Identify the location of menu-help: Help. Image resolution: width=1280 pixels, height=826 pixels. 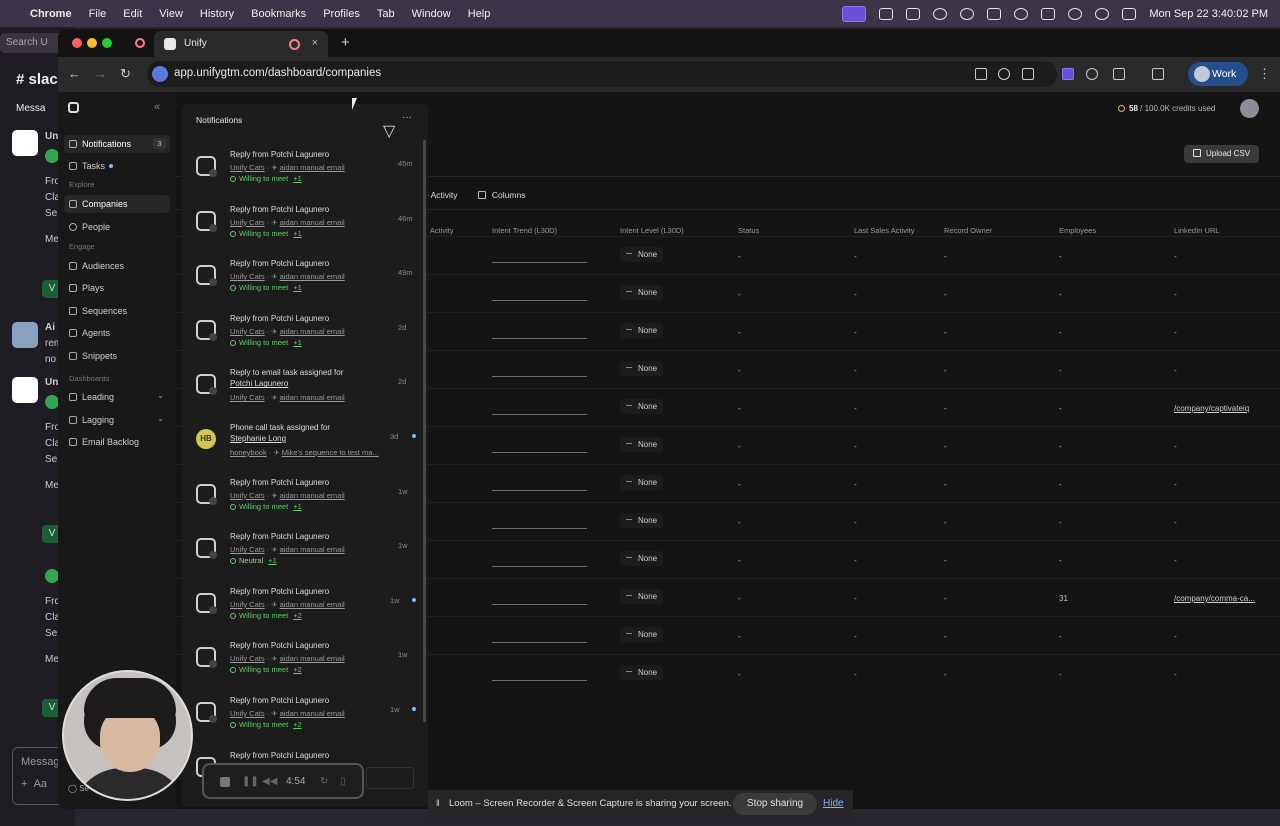
(479, 14).